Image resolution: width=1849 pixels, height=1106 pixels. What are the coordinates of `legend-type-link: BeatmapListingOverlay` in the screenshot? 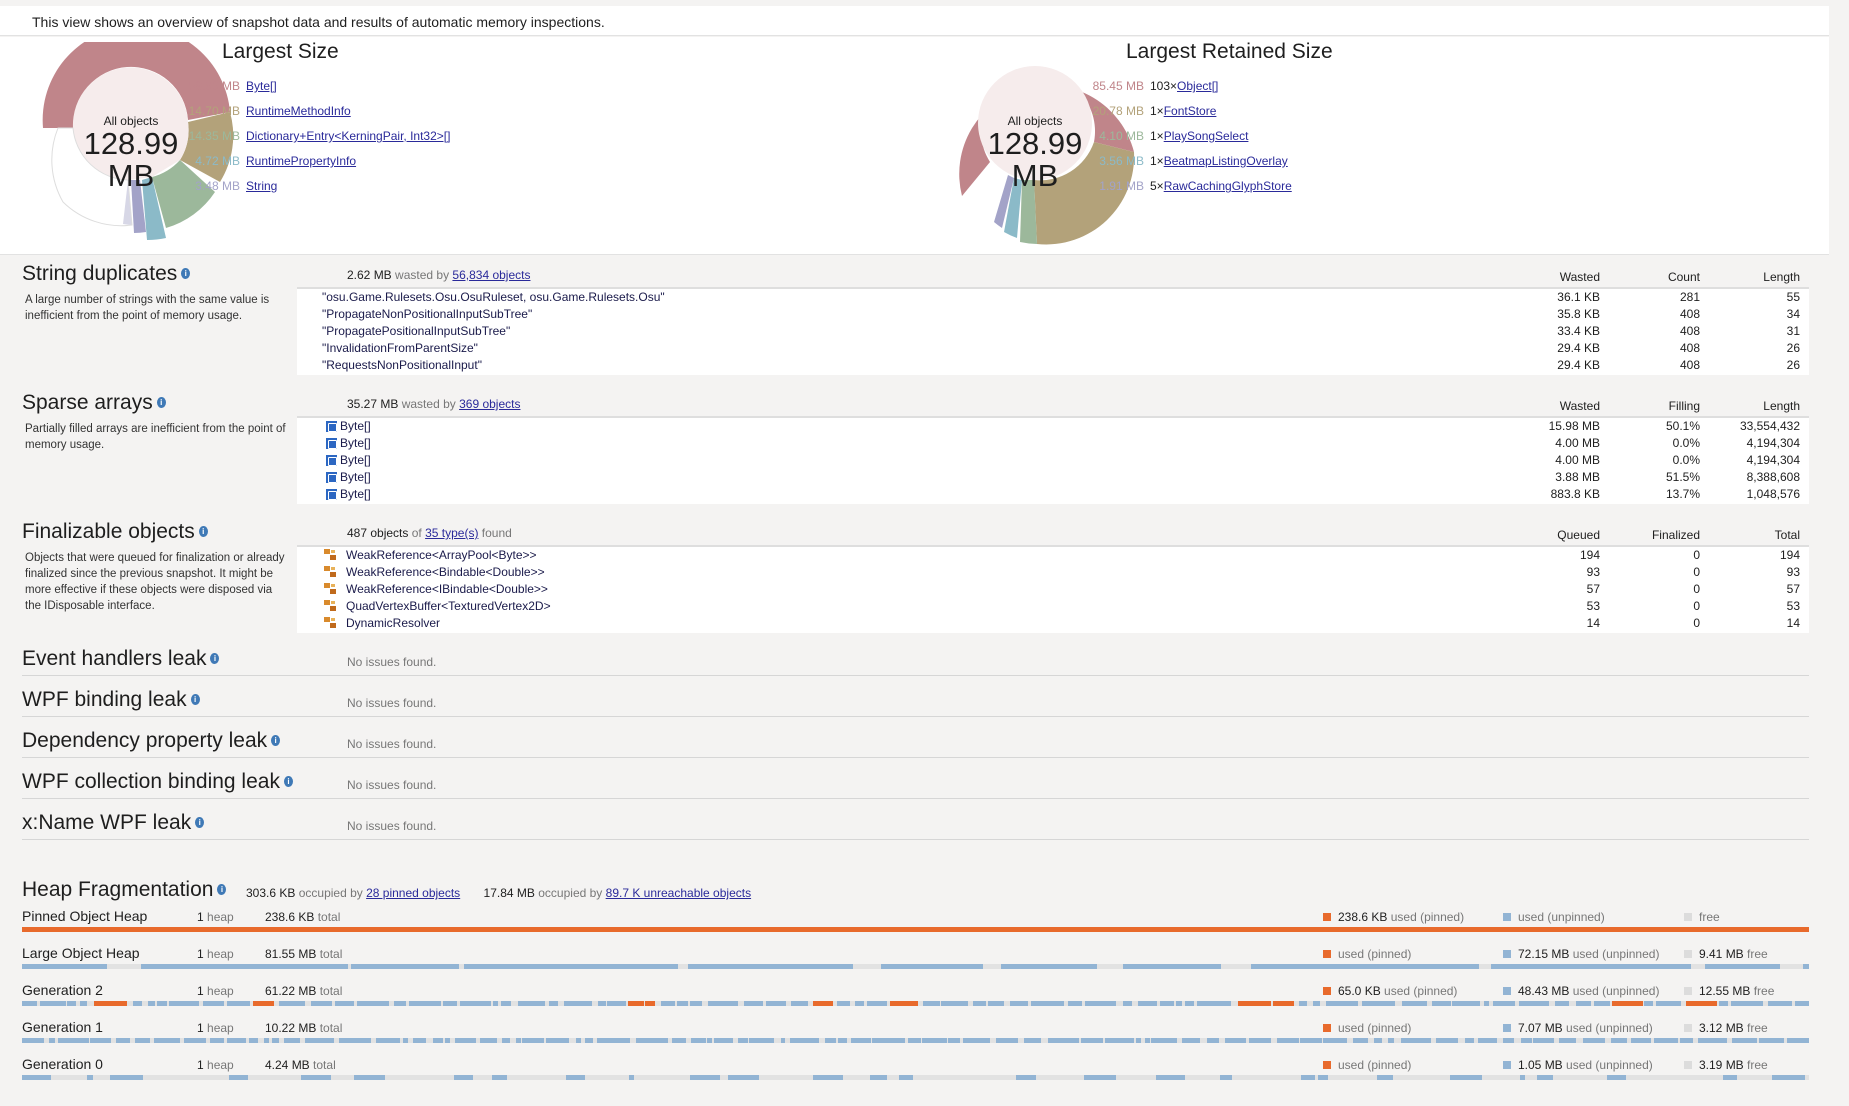 It's located at (1226, 161).